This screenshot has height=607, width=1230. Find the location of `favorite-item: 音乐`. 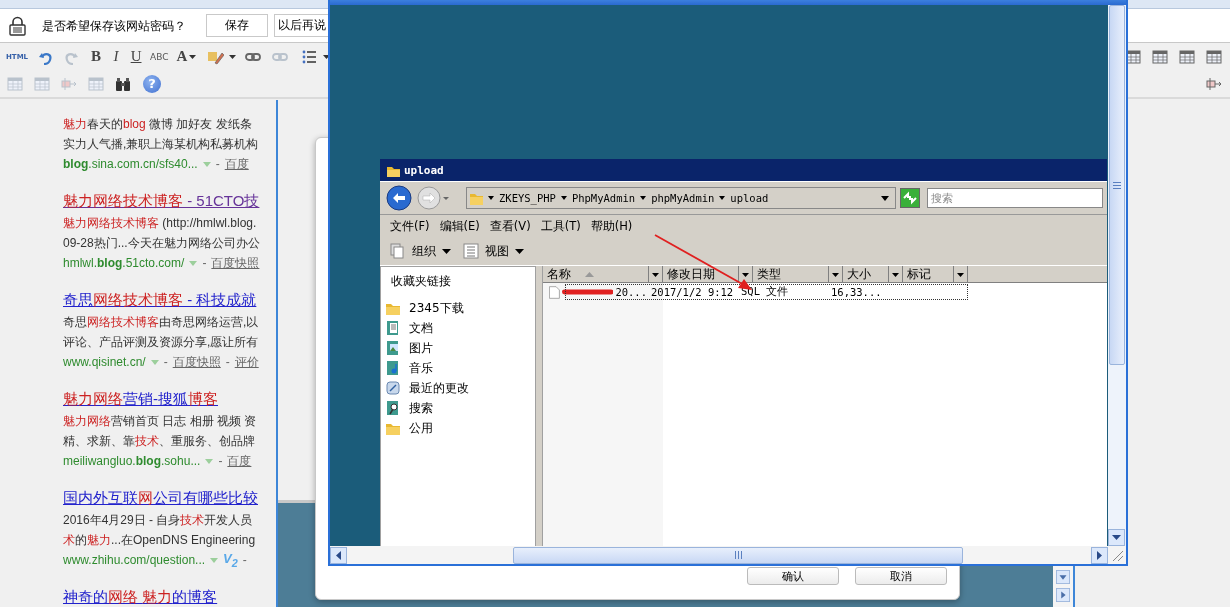

favorite-item: 音乐 is located at coordinates (409, 368).